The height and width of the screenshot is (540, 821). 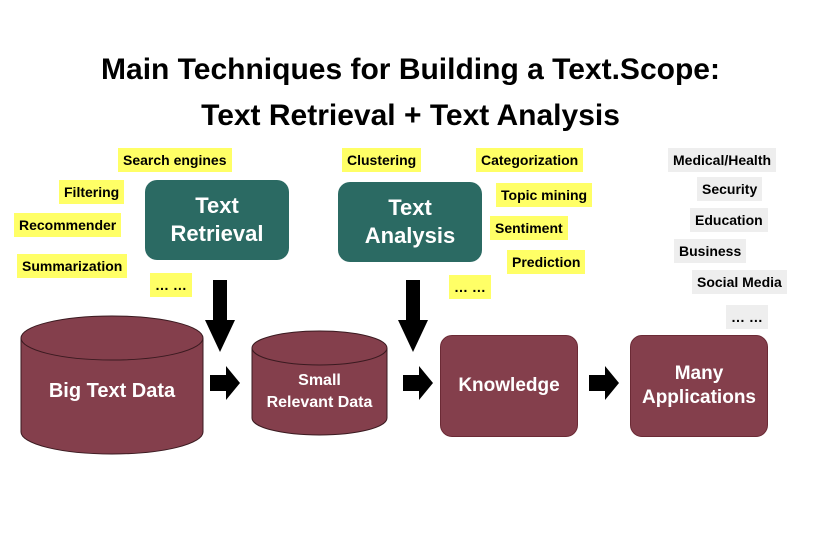 I want to click on big-text-data-cylinder: Big Text Data, so click(x=112, y=385).